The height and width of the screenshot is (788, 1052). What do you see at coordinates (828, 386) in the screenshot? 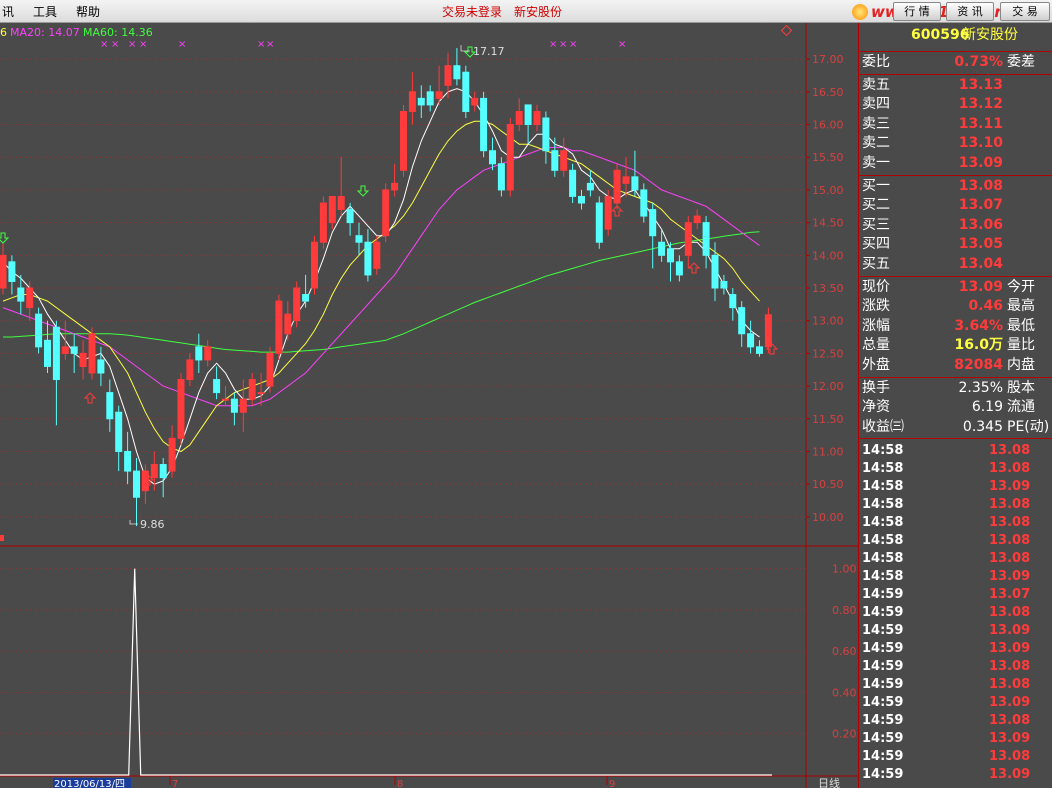
I see `price-tick-label: 12.00` at bounding box center [828, 386].